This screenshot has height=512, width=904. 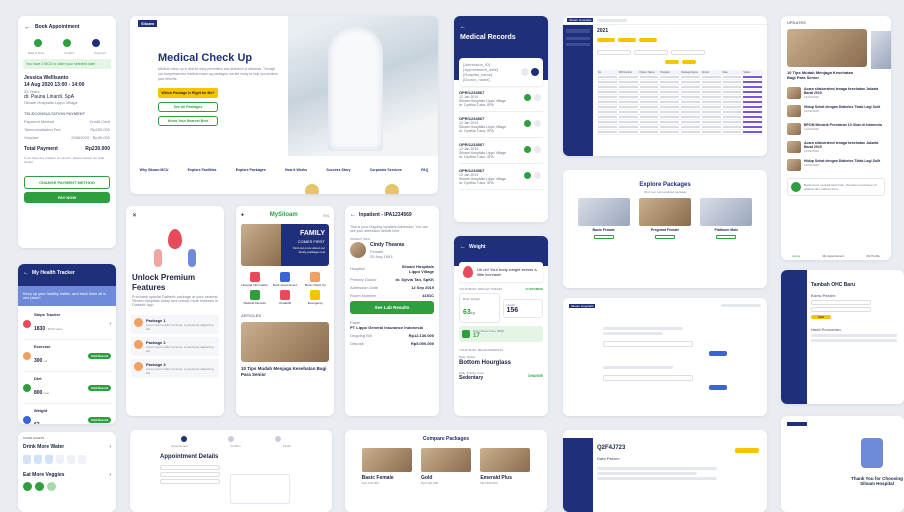 I want to click on footer-link: How it Works, so click(x=296, y=170).